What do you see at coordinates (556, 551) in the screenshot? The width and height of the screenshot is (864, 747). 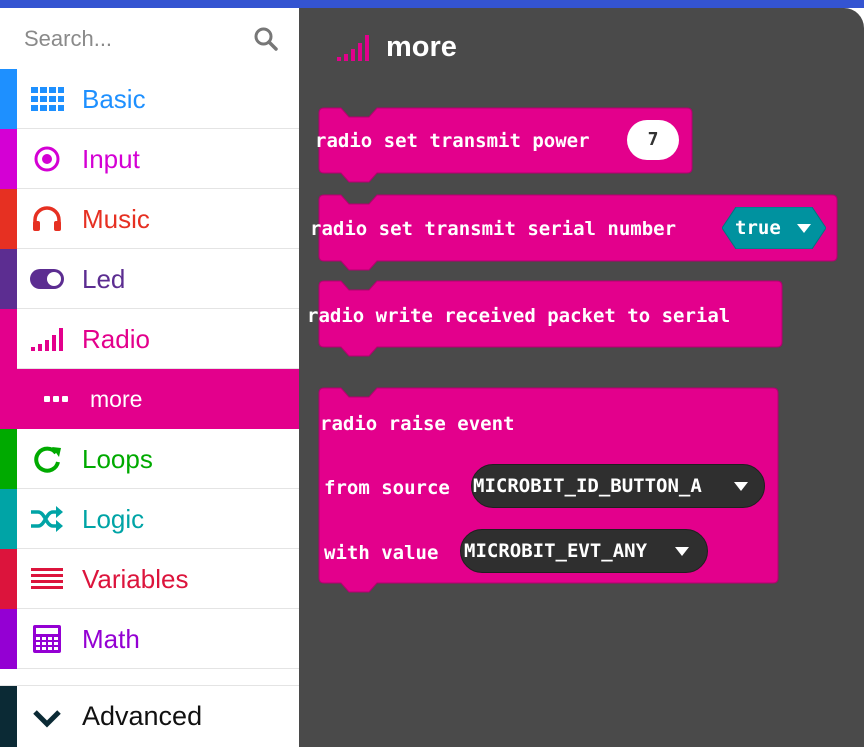 I see `dropdown-value: MICROBIT_EVT_ANY` at bounding box center [556, 551].